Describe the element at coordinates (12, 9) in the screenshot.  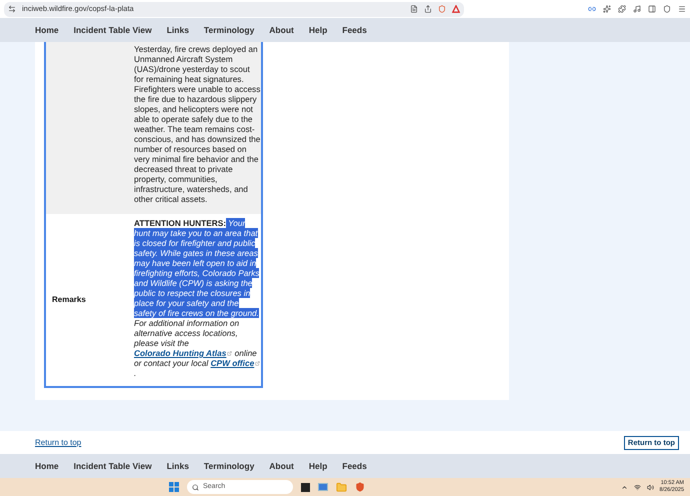
I see `site-settings-icon` at that location.